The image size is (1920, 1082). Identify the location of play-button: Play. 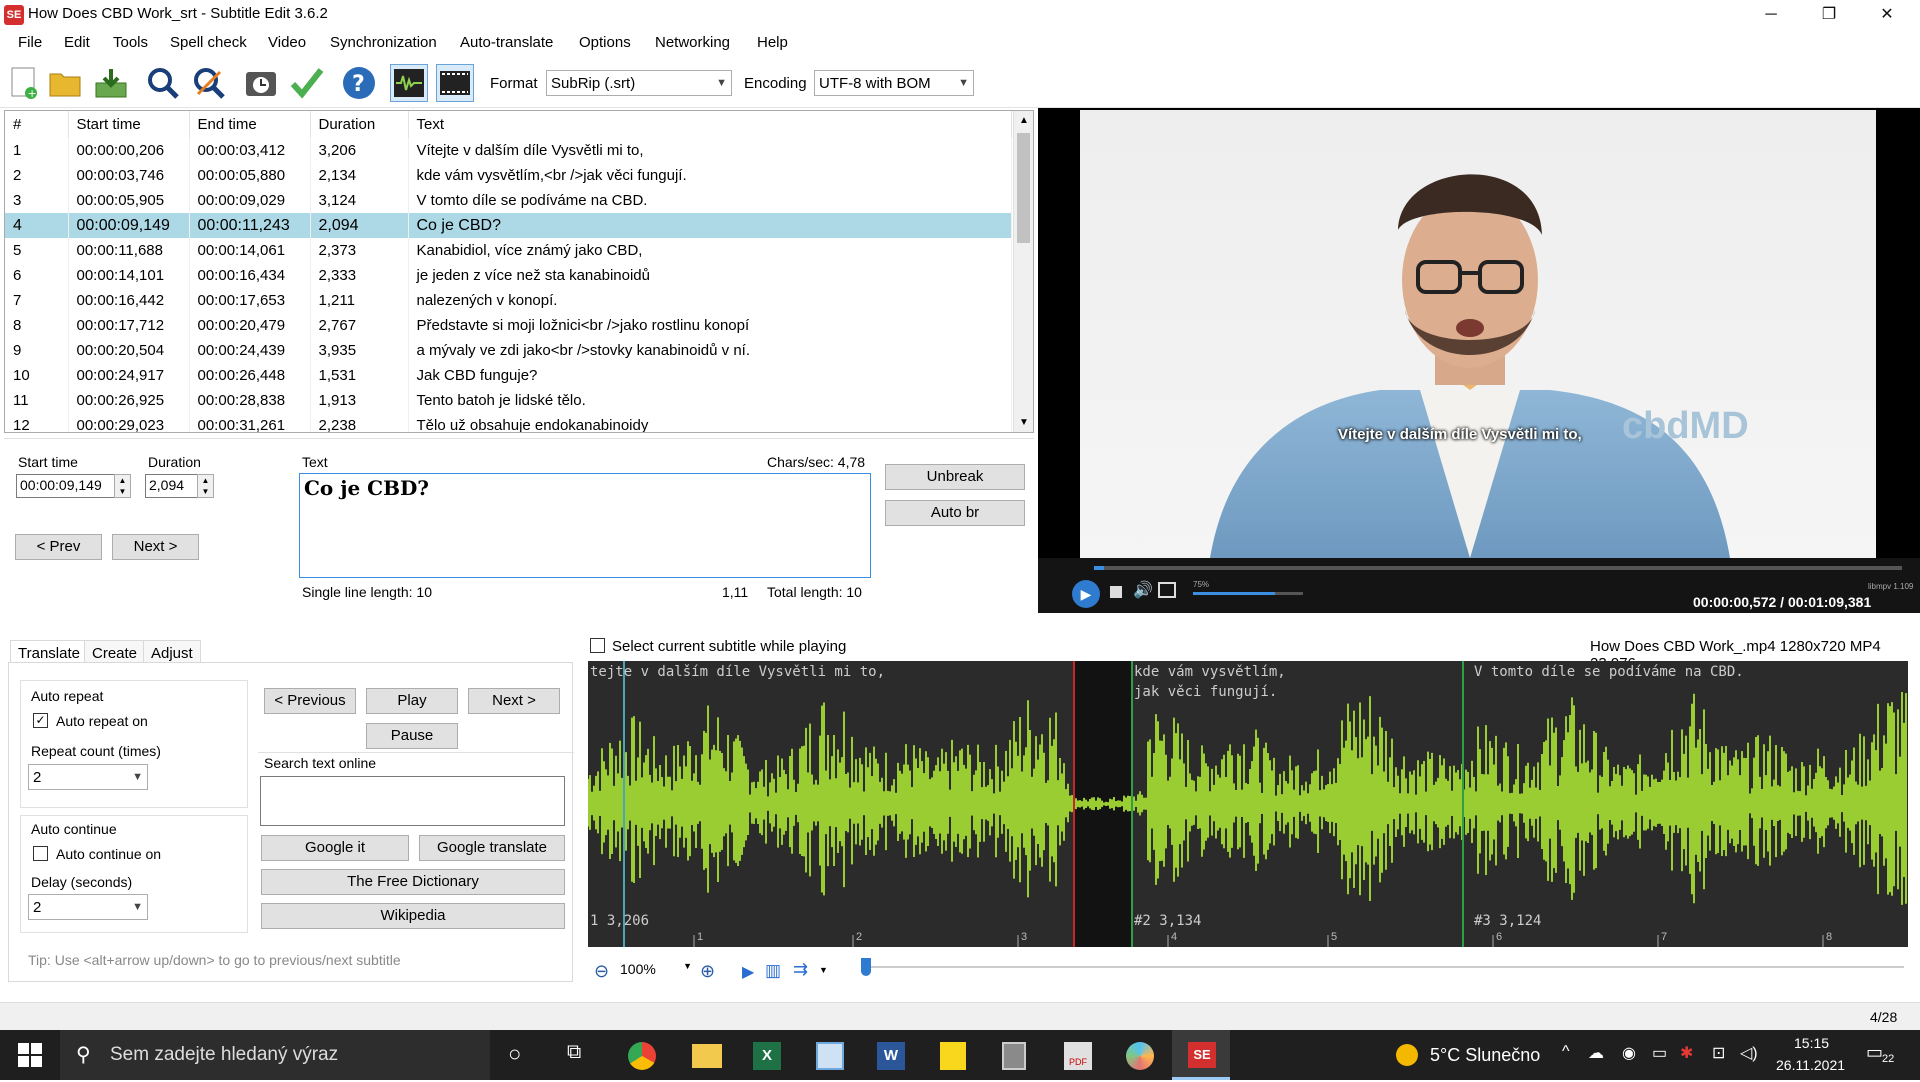
(412, 701).